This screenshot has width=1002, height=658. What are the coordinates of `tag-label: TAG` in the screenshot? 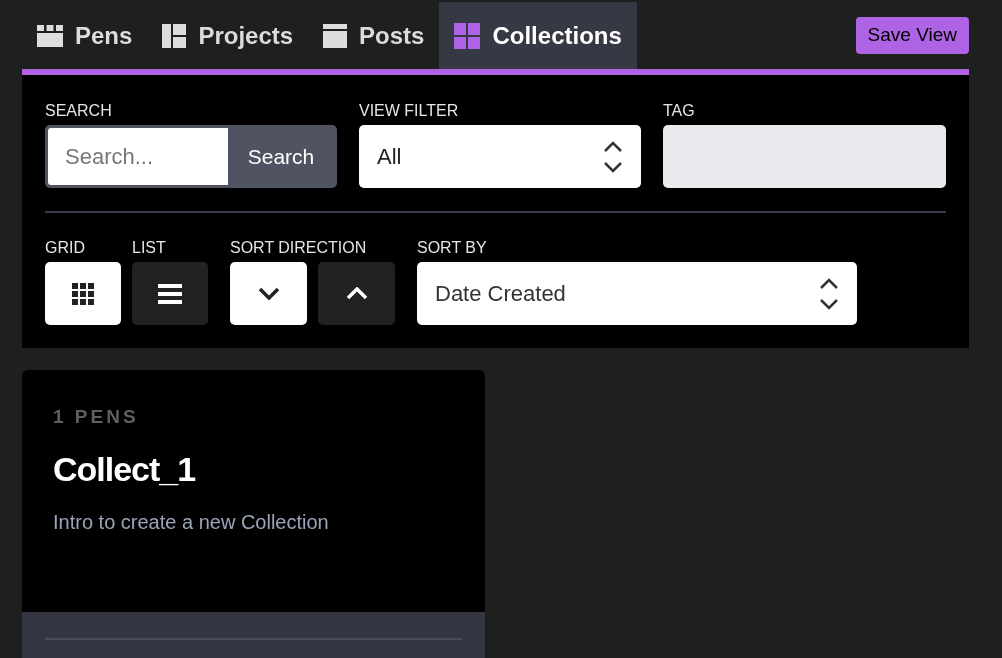 It's located at (679, 111).